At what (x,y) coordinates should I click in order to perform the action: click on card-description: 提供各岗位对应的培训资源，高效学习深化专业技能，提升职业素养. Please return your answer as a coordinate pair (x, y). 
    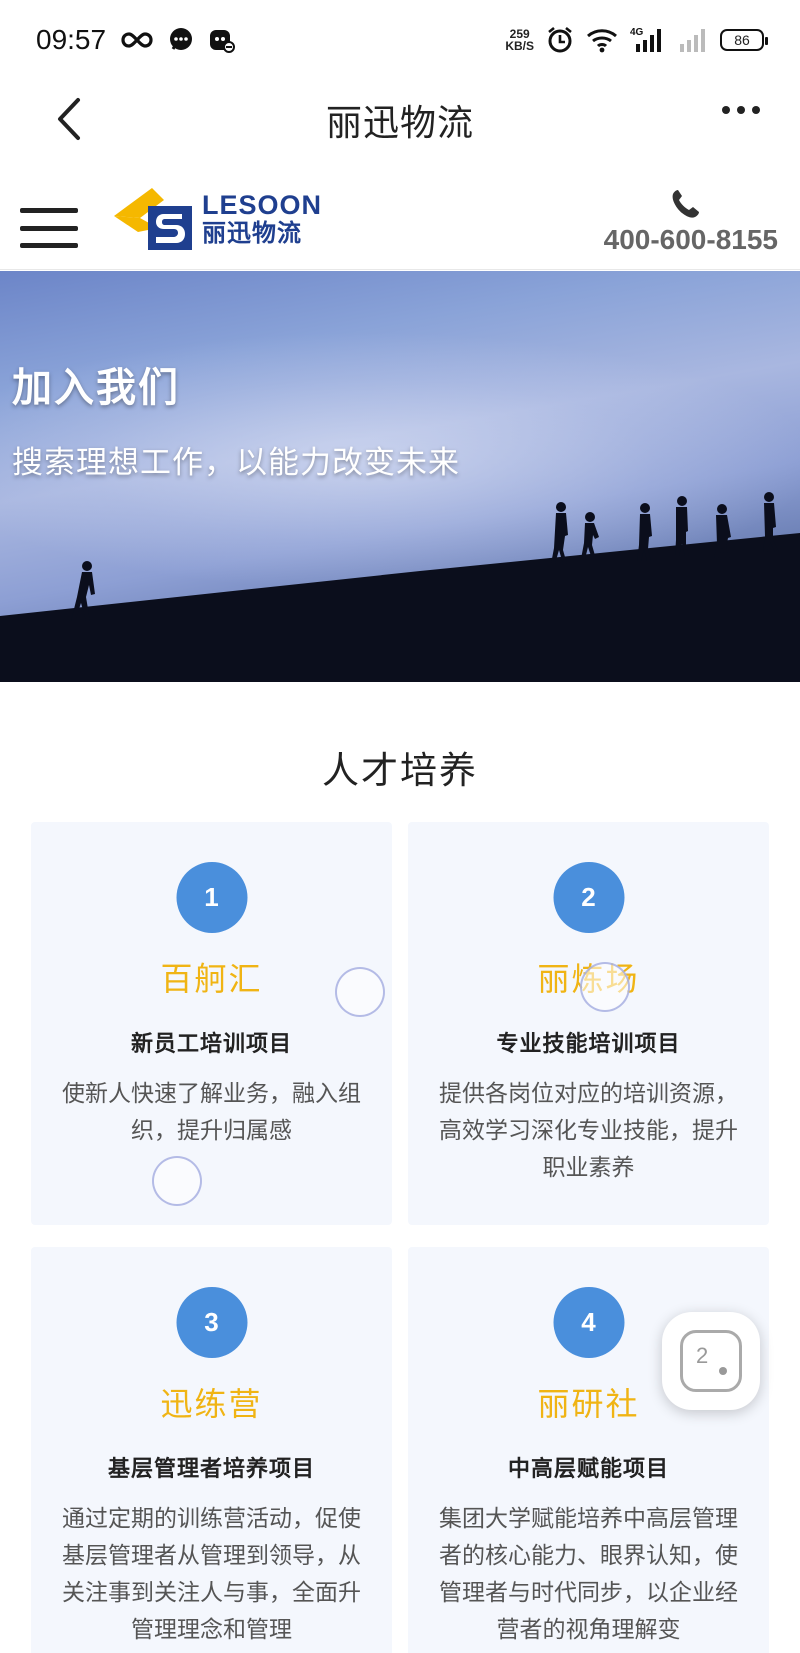
    Looking at the image, I should click on (588, 1131).